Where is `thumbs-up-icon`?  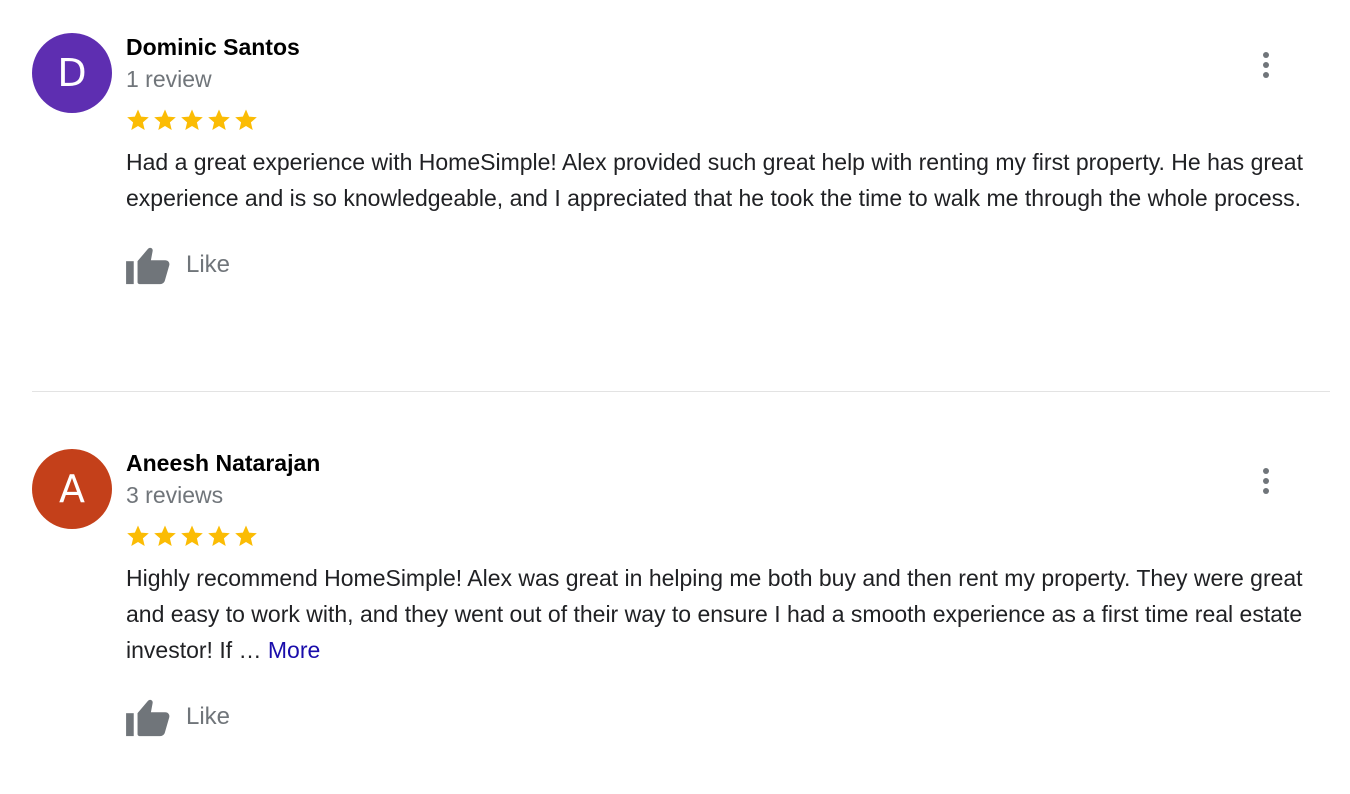
thumbs-up-icon is located at coordinates (148, 718).